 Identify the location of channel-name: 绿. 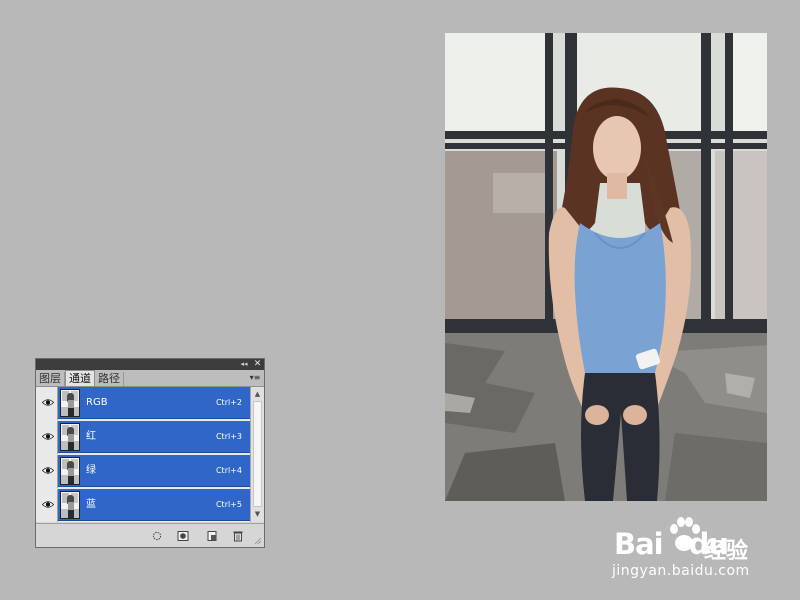
(91, 470).